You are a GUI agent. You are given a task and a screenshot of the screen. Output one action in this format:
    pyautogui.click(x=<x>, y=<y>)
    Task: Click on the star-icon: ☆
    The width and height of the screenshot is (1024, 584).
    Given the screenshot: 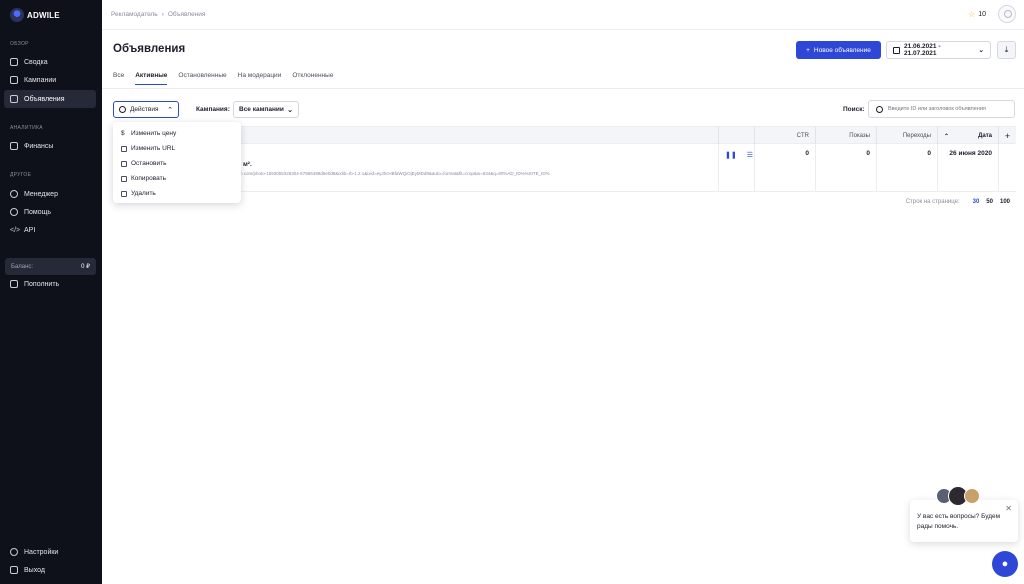 What is the action you would take?
    pyautogui.click(x=972, y=14)
    